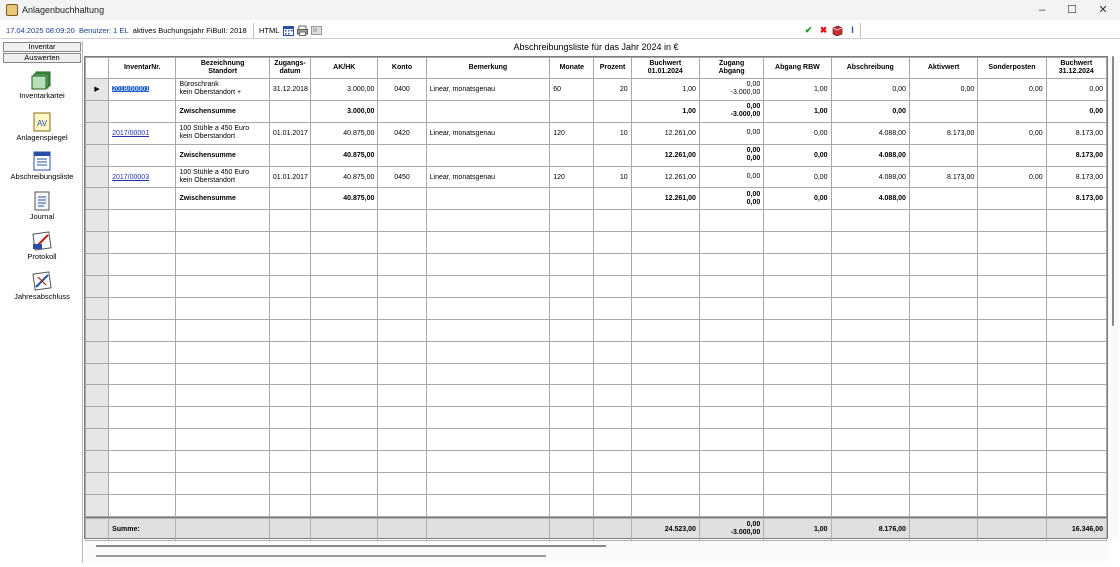  What do you see at coordinates (288, 30) in the screenshot?
I see `calendar-icon` at bounding box center [288, 30].